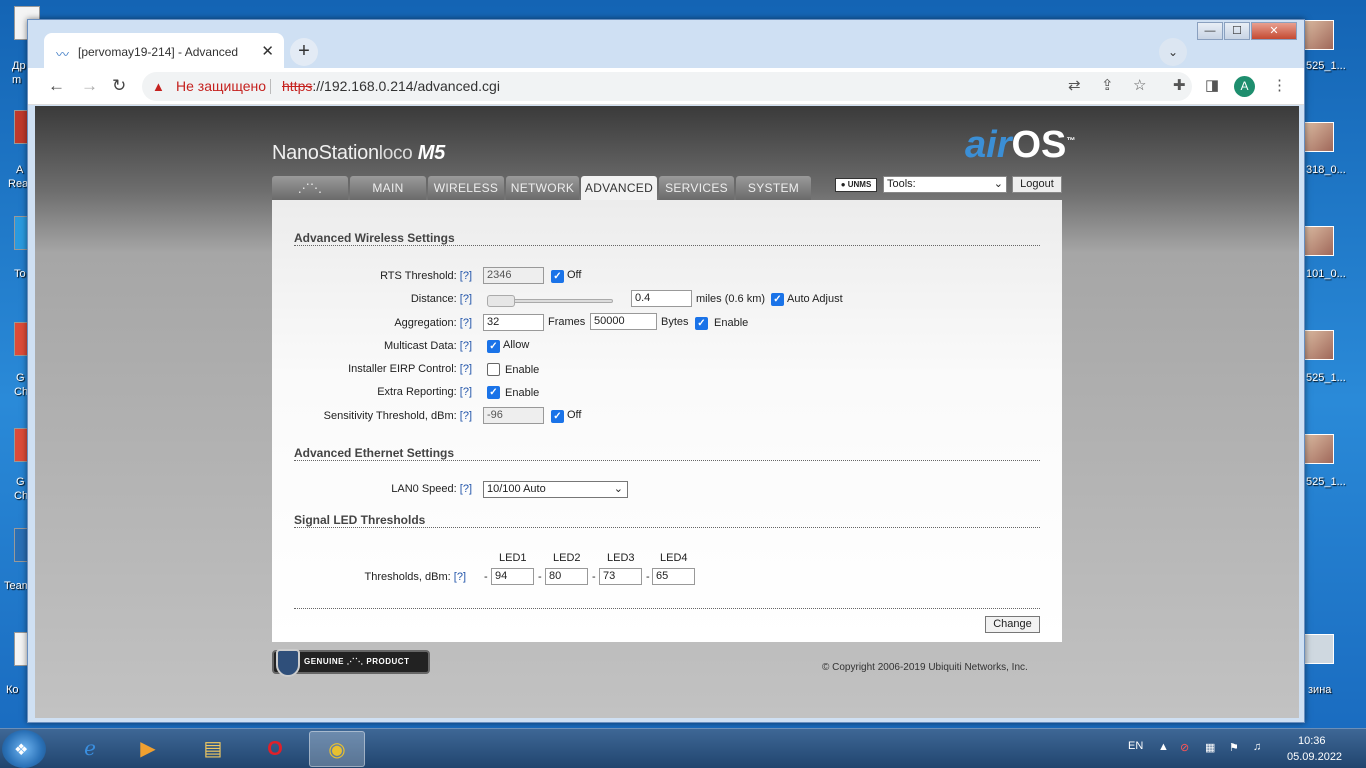  Describe the element at coordinates (1012, 624) in the screenshot. I see `change-button: Change` at that location.